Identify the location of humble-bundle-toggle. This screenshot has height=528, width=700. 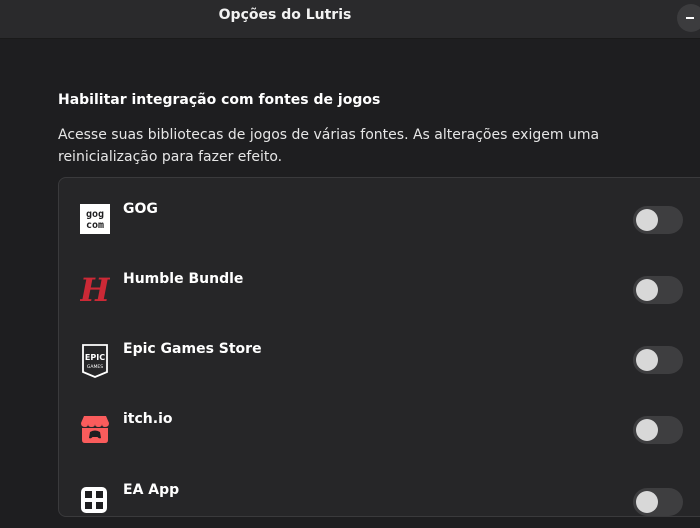
(658, 290).